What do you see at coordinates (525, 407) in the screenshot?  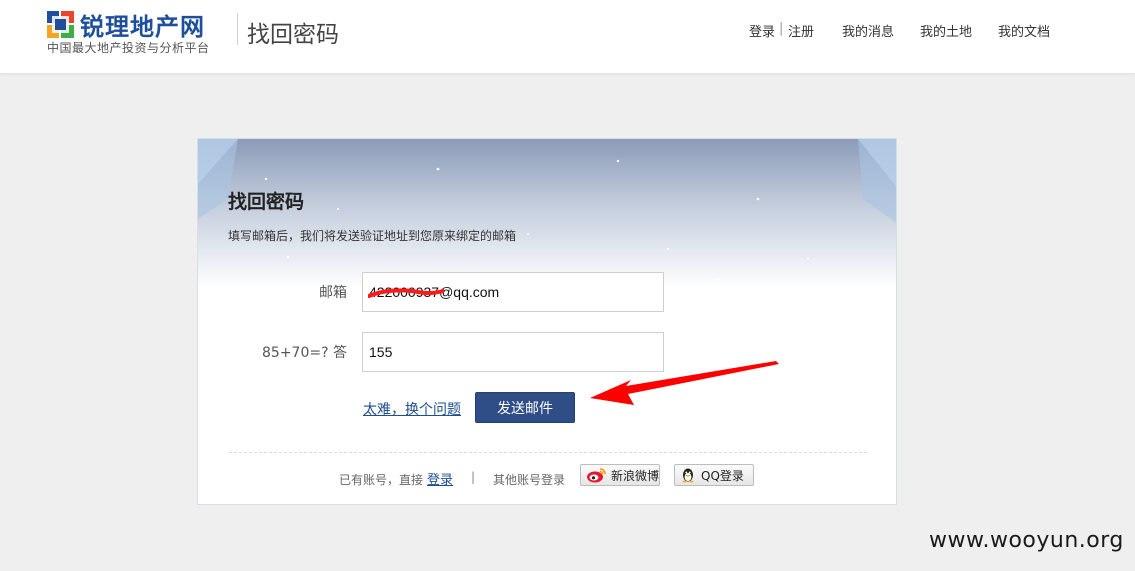 I see `send-email-button: 发送邮件` at bounding box center [525, 407].